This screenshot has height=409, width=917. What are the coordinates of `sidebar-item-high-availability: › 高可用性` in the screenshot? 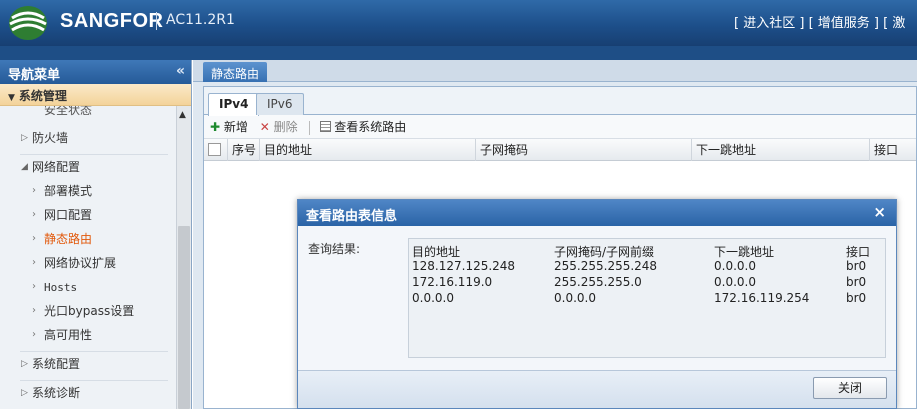 It's located at (88, 335).